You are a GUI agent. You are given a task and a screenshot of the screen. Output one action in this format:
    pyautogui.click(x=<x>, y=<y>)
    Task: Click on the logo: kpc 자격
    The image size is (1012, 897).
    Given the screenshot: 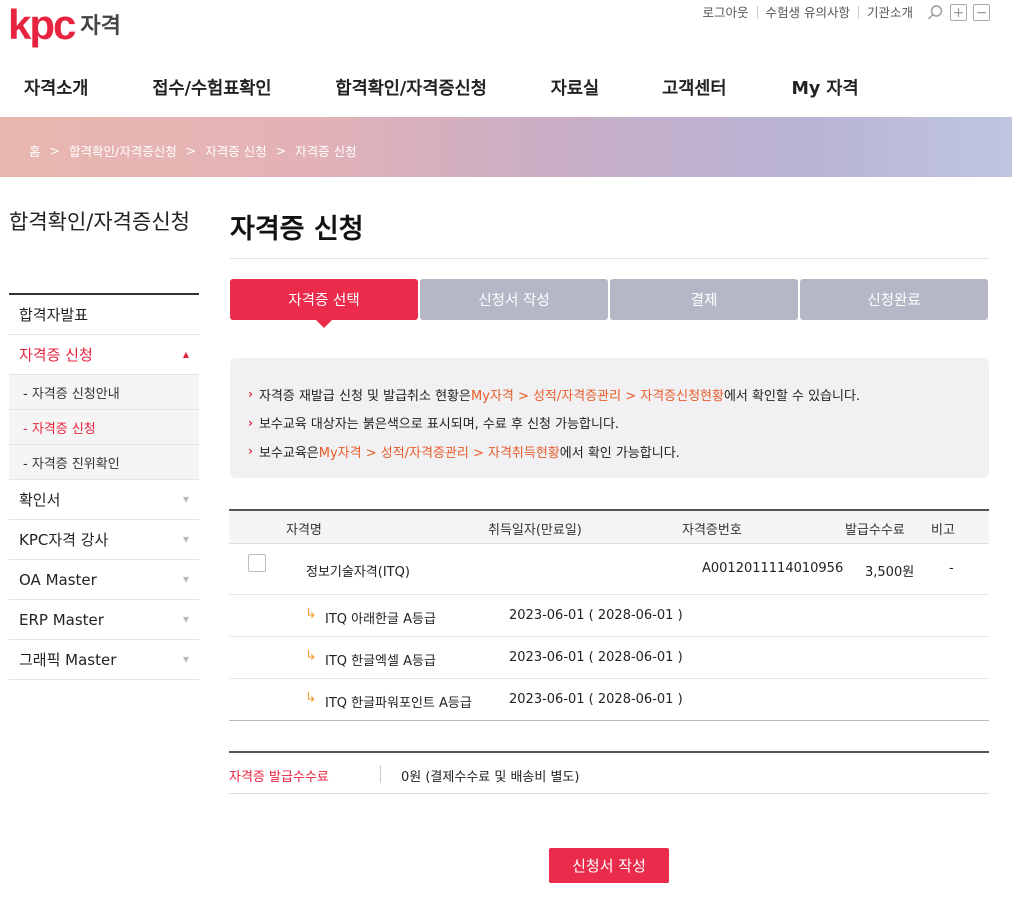 What is the action you would take?
    pyautogui.click(x=64, y=25)
    